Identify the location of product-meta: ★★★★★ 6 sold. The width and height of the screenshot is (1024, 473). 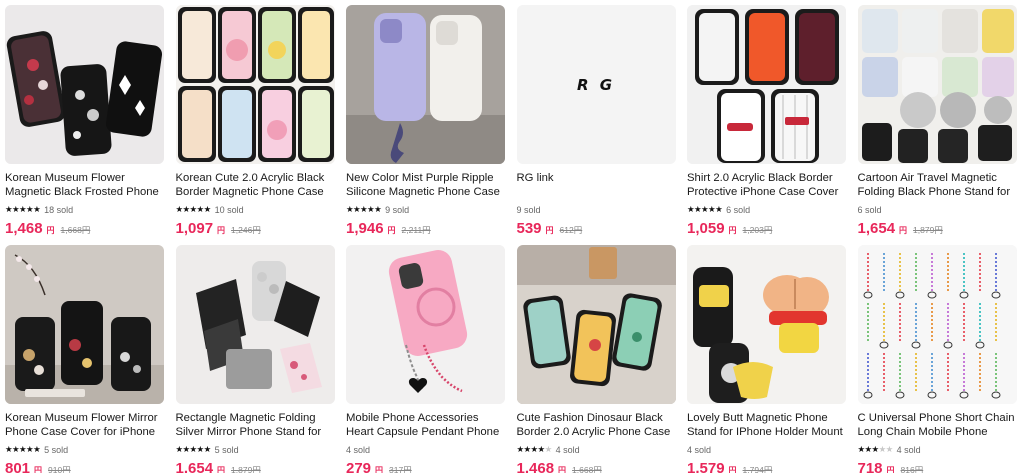
(766, 209).